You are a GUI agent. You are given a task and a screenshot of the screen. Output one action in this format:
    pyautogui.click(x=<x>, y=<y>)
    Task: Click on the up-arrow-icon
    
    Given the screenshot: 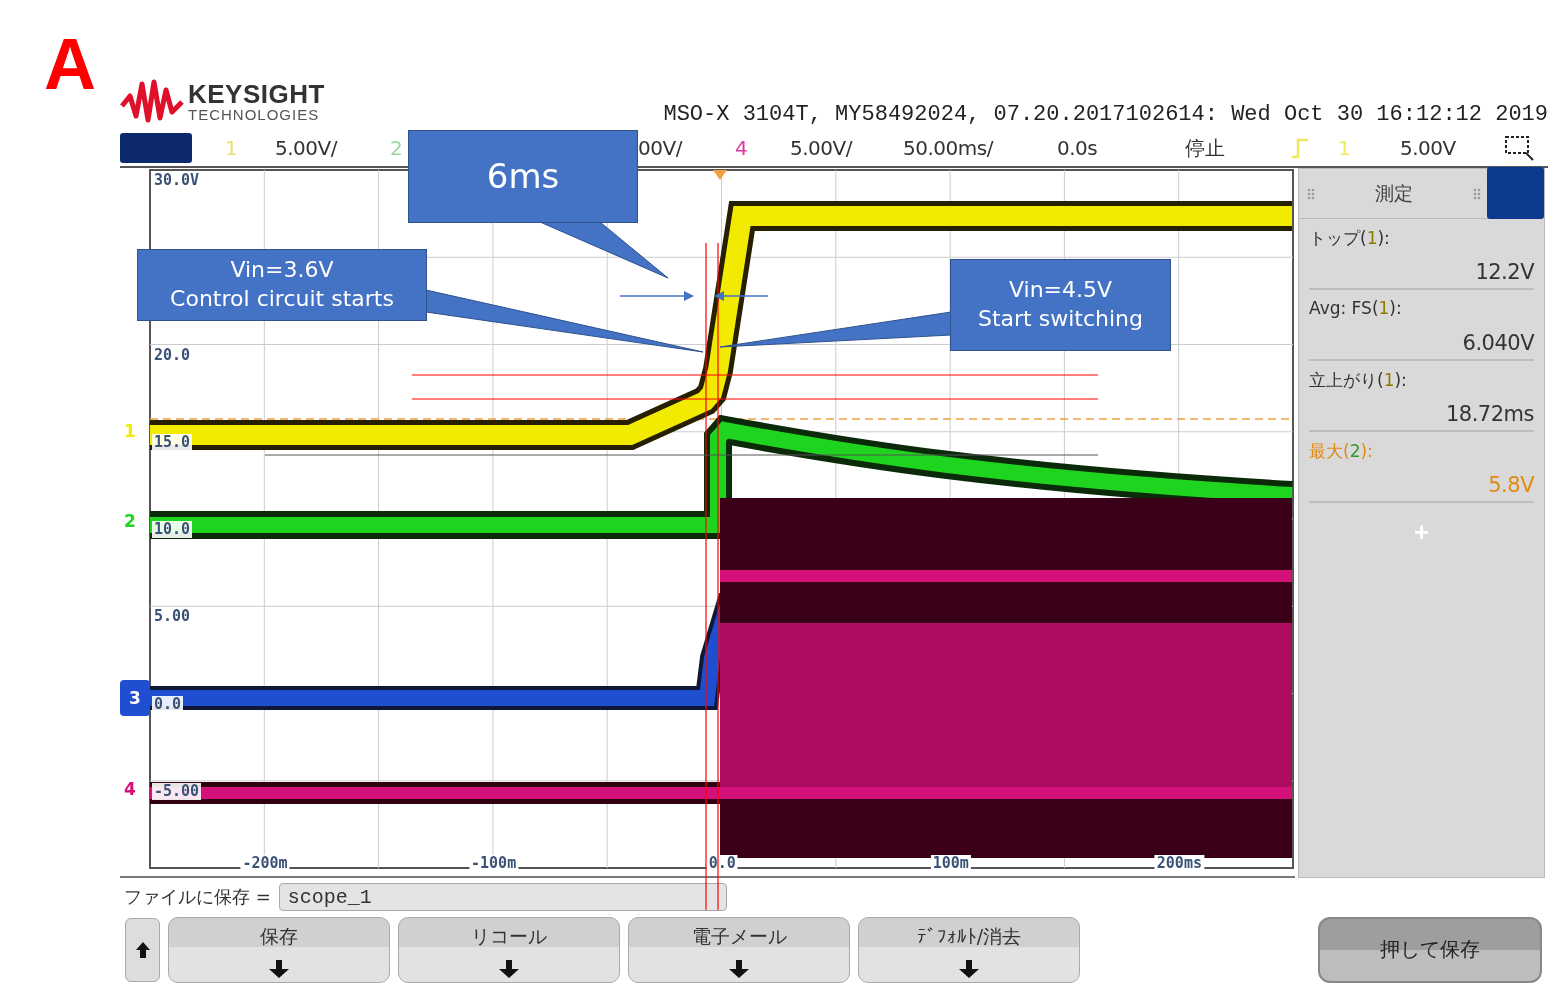 What is the action you would take?
    pyautogui.click(x=142, y=949)
    